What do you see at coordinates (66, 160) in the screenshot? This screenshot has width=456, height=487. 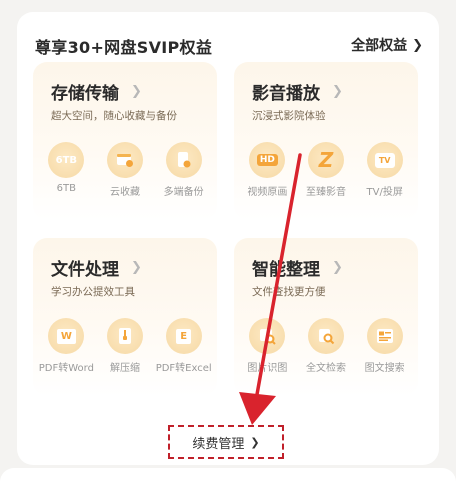 I see `6tb-icon: 6TB` at bounding box center [66, 160].